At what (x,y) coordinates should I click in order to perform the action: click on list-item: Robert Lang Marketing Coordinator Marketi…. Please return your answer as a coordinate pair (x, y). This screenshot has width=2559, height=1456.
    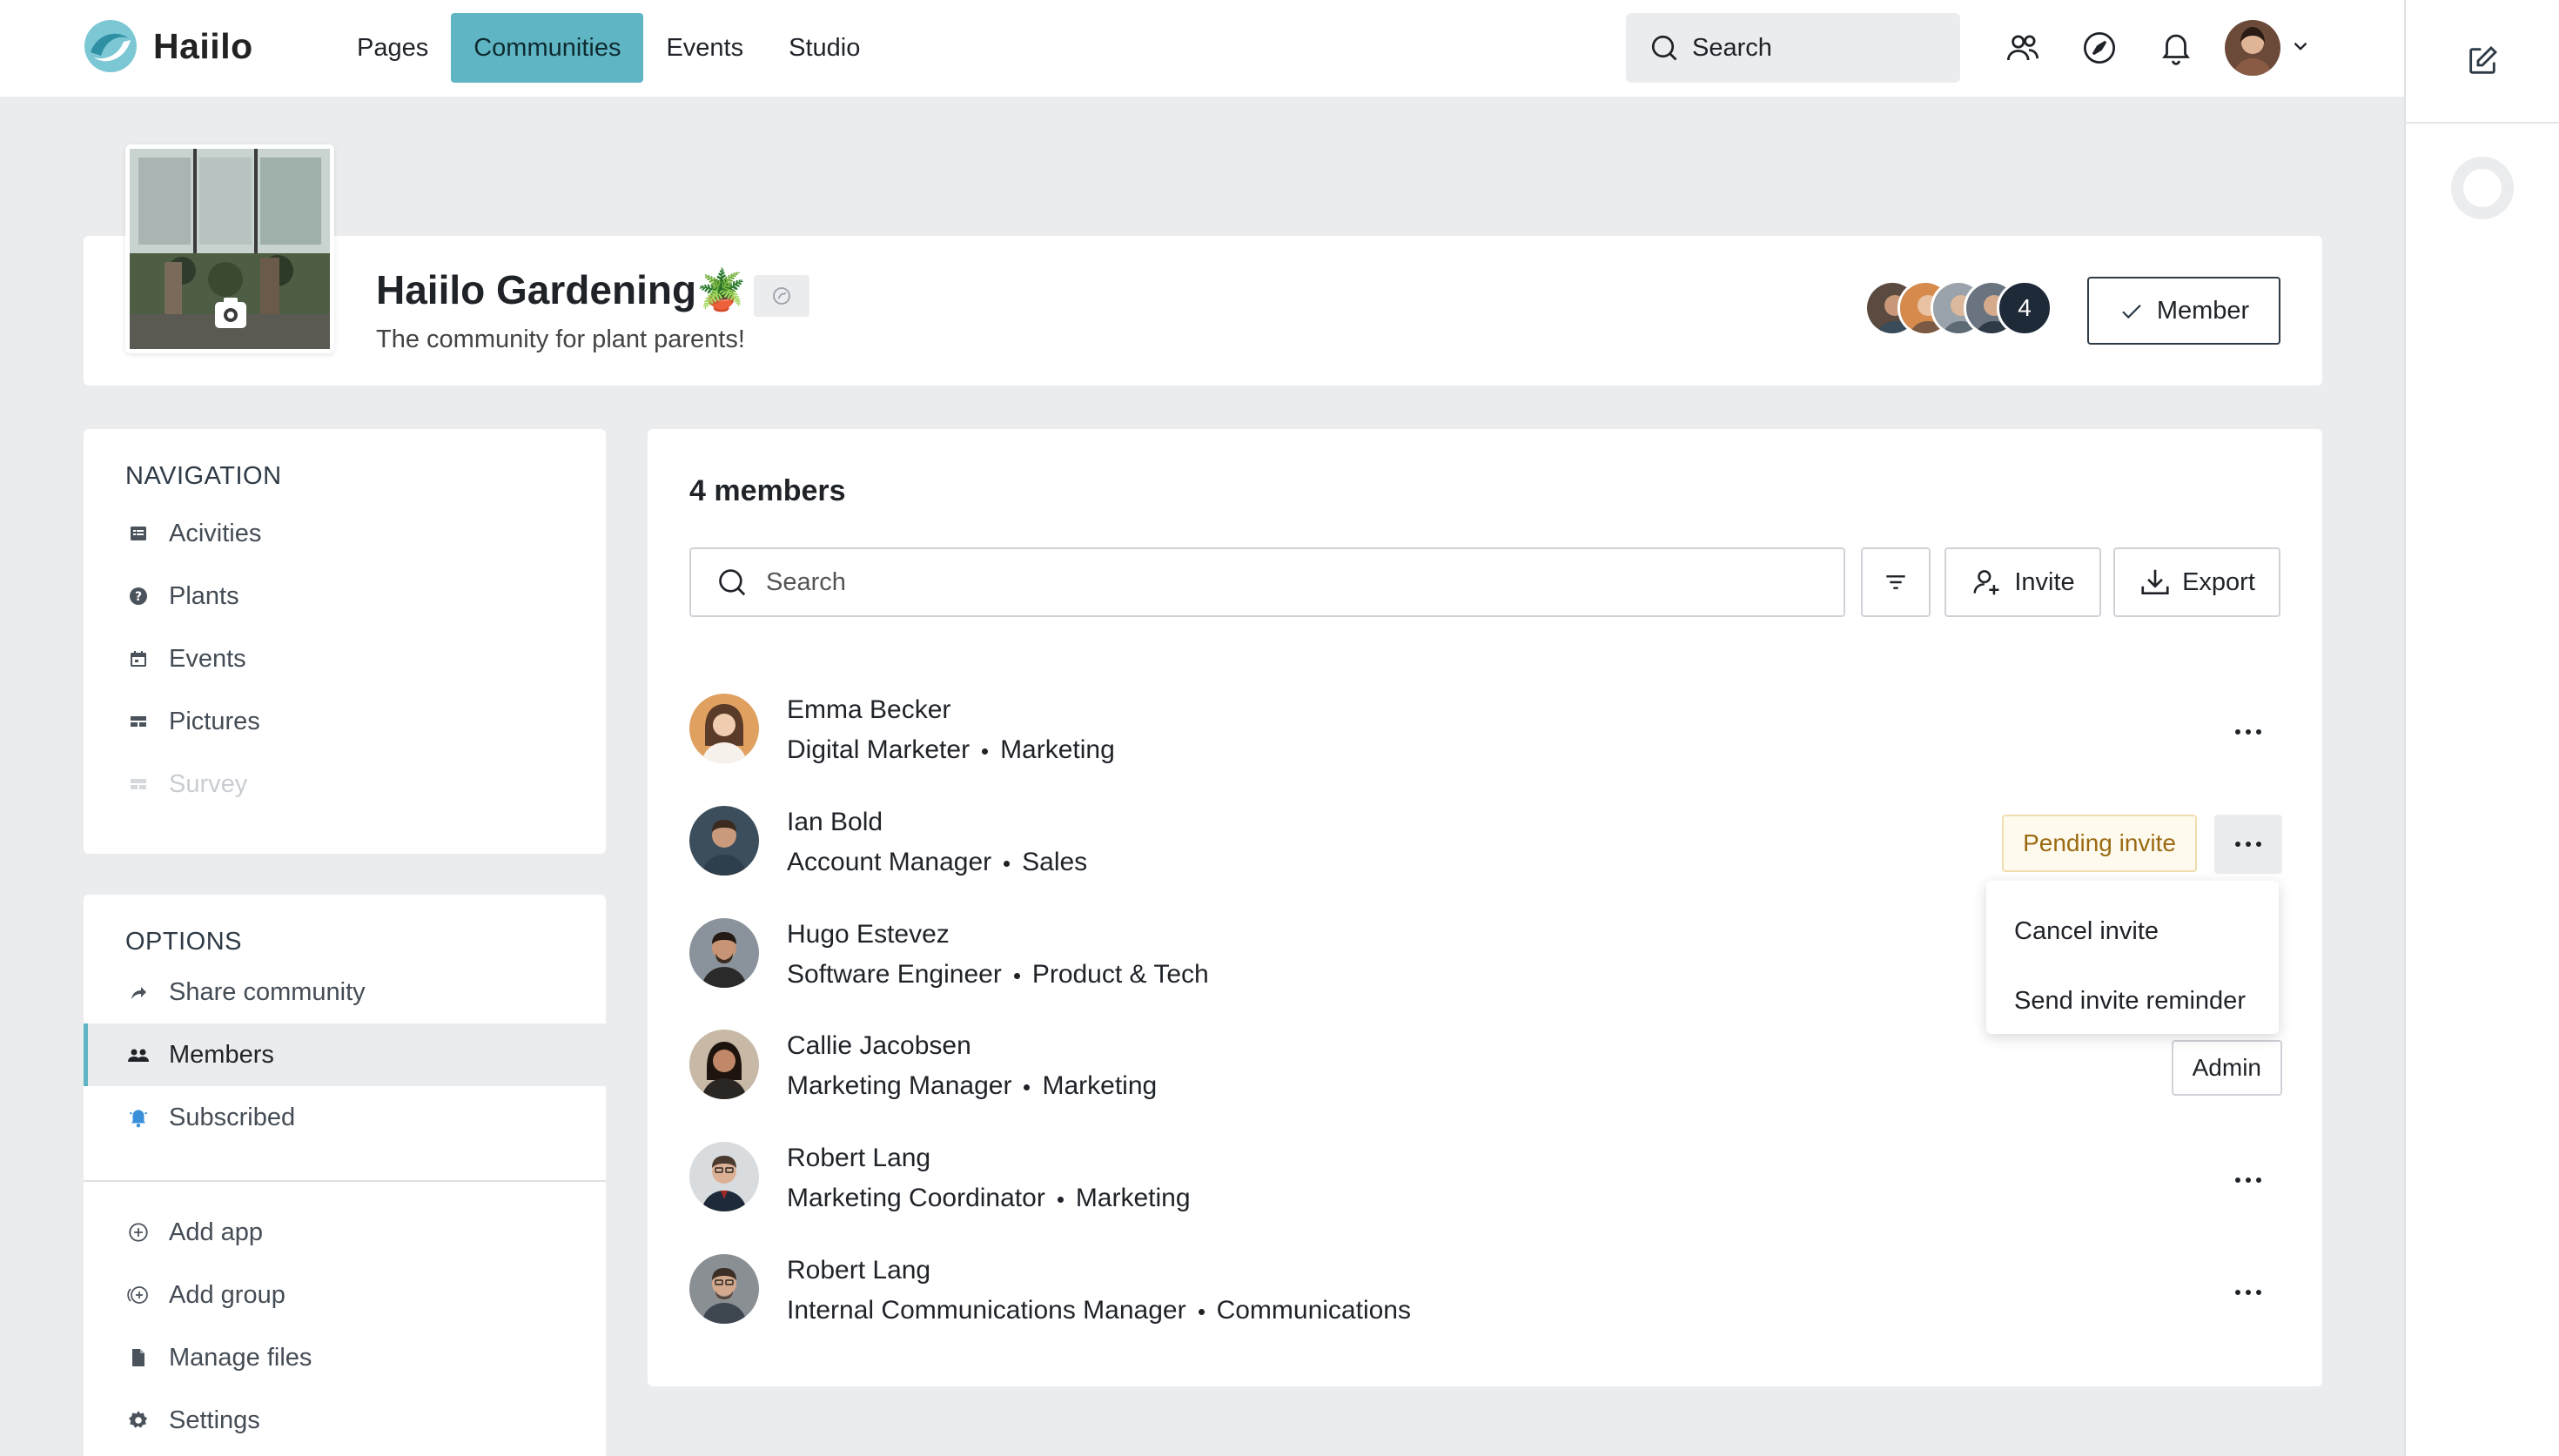
    Looking at the image, I should click on (1485, 1176).